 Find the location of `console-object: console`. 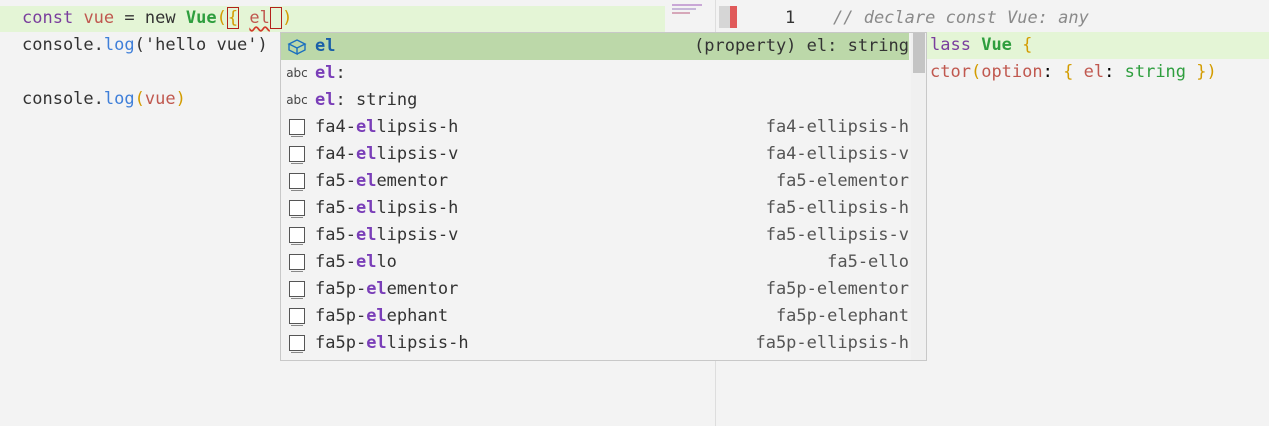

console-object: console is located at coordinates (58, 45).